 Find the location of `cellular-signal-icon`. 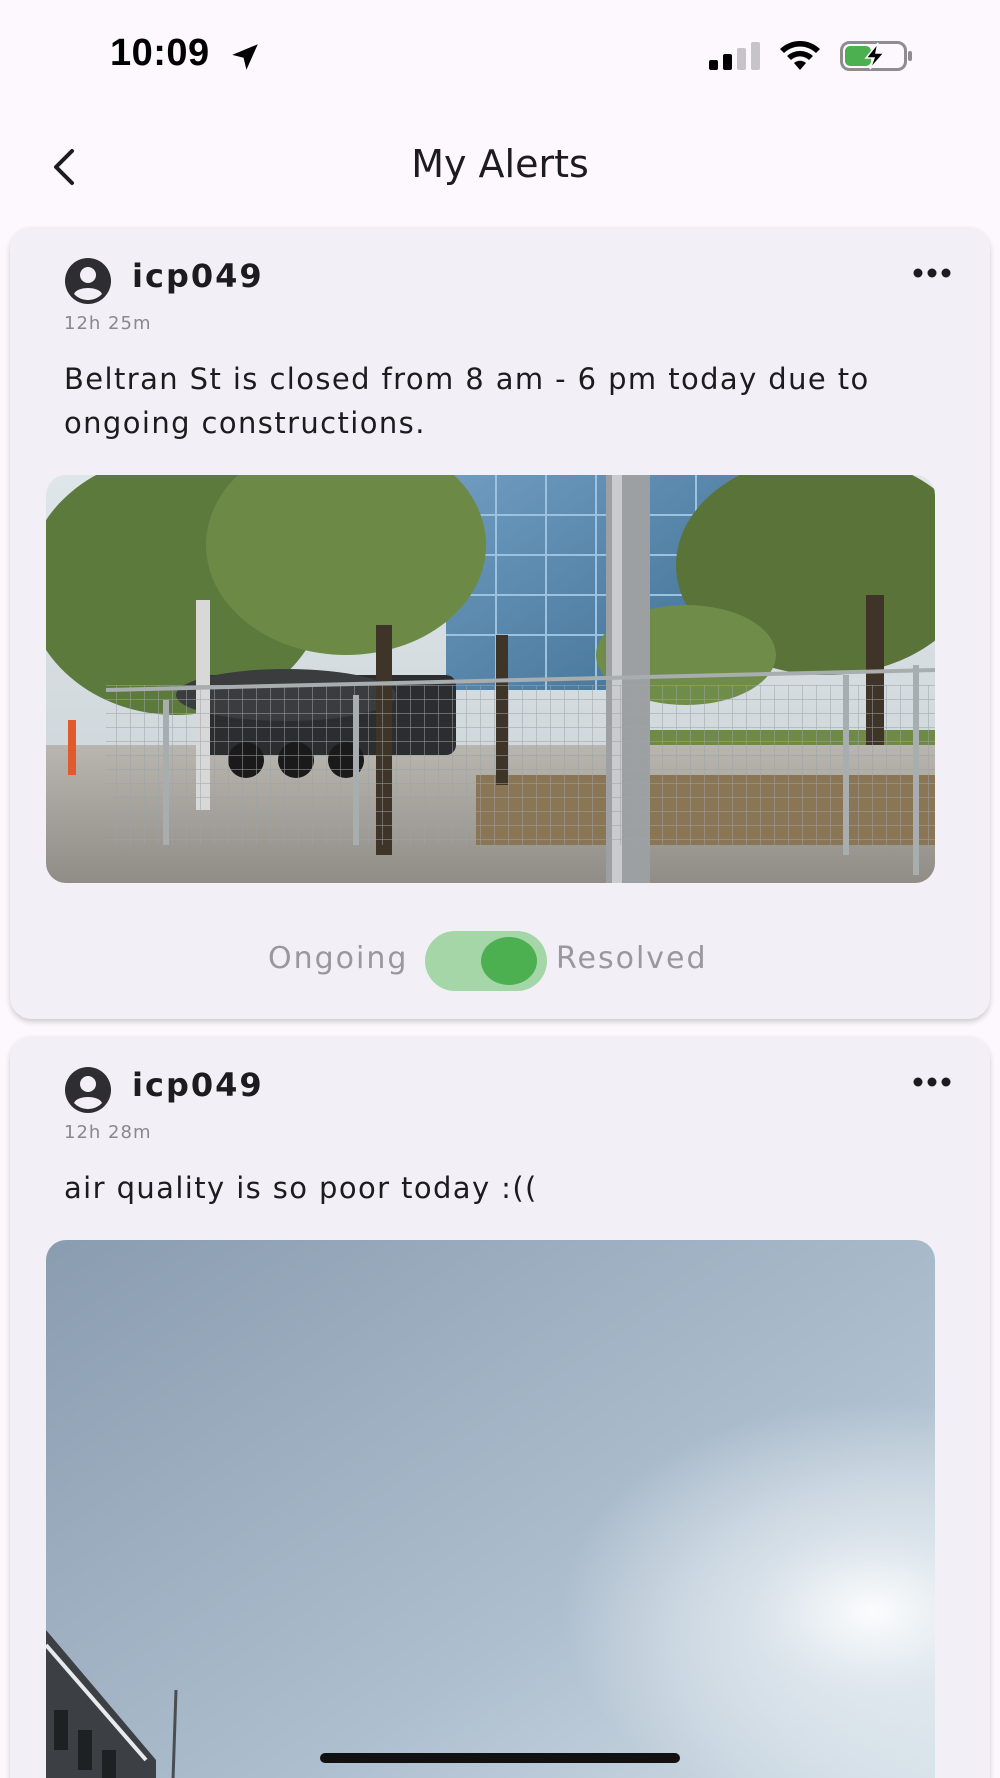

cellular-signal-icon is located at coordinates (734, 56).